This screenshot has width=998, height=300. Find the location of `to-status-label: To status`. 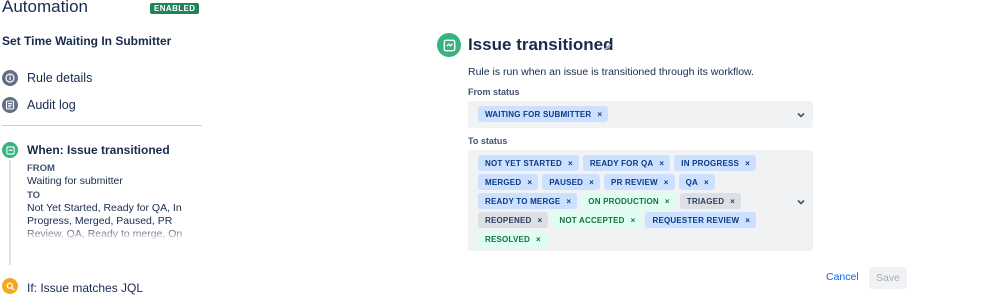

to-status-label: To status is located at coordinates (488, 141).